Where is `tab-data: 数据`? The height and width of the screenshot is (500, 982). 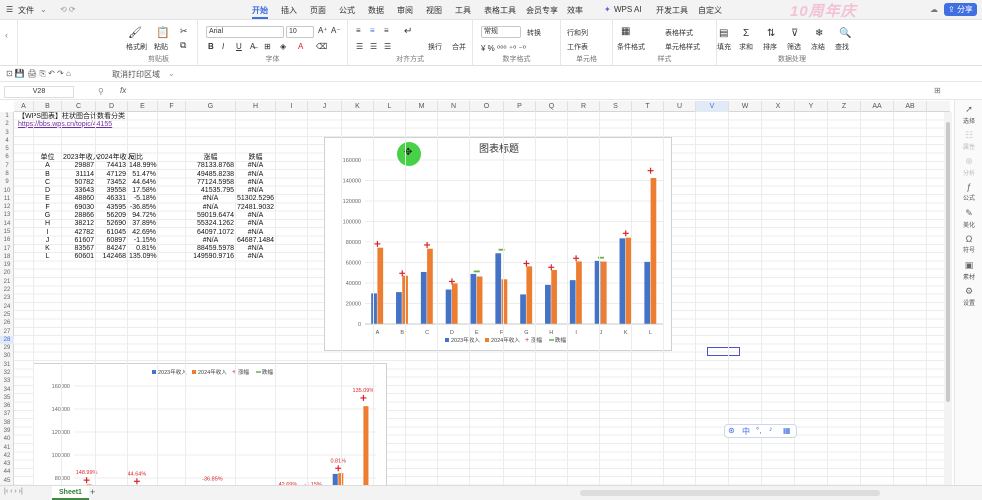
tab-data: 数据 is located at coordinates (376, 10).